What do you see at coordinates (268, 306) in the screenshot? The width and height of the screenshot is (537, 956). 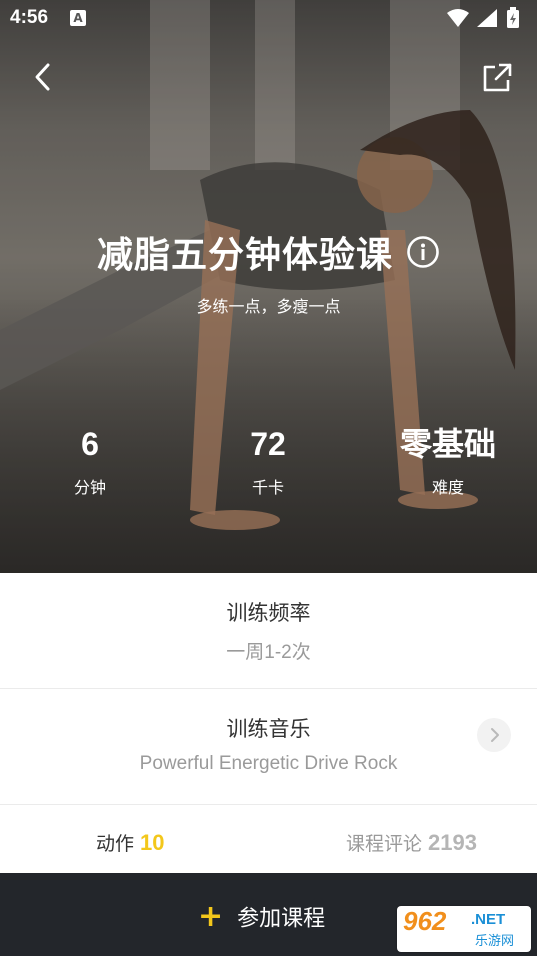 I see `course-subtitle: 多练一点，多瘦一点` at bounding box center [268, 306].